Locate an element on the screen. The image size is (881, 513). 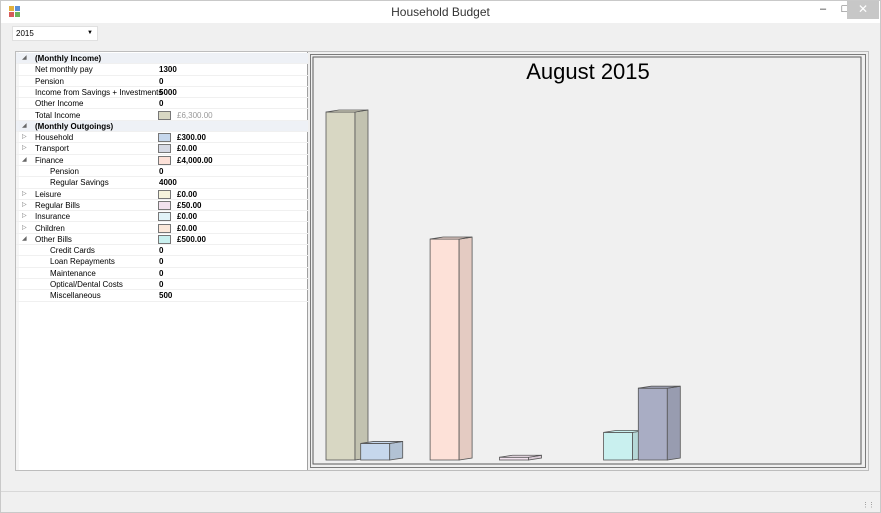
grid-property-row: ▷ Household £300.00 is located at coordinates (162, 138).